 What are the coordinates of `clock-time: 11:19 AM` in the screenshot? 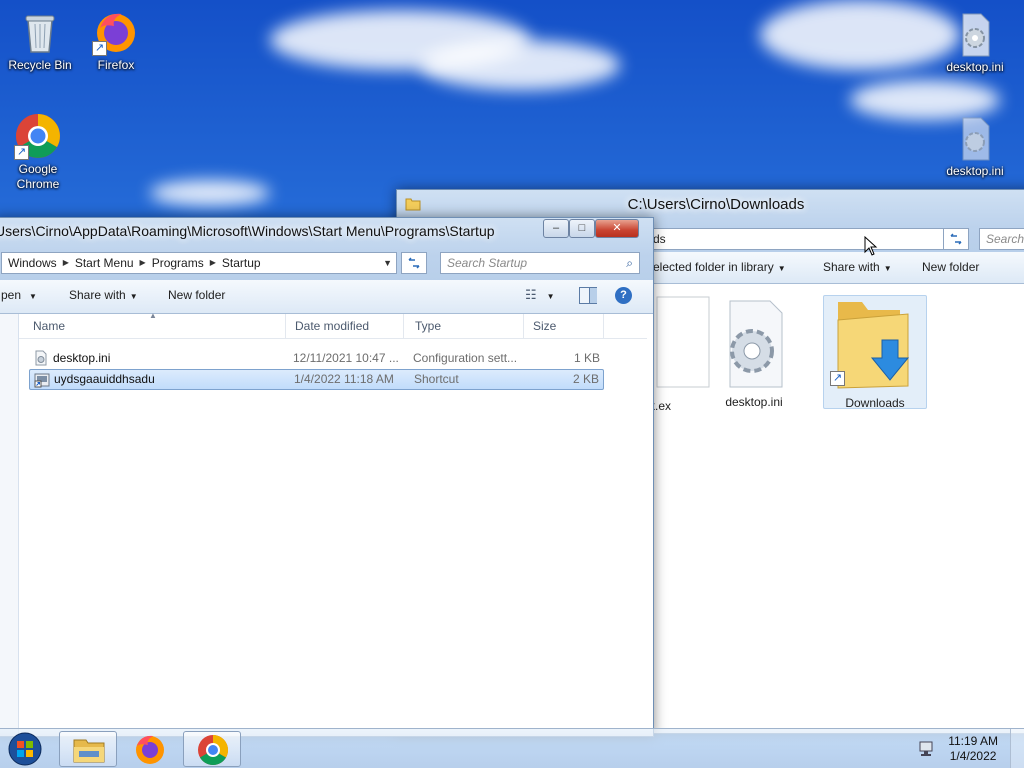 It's located at (973, 741).